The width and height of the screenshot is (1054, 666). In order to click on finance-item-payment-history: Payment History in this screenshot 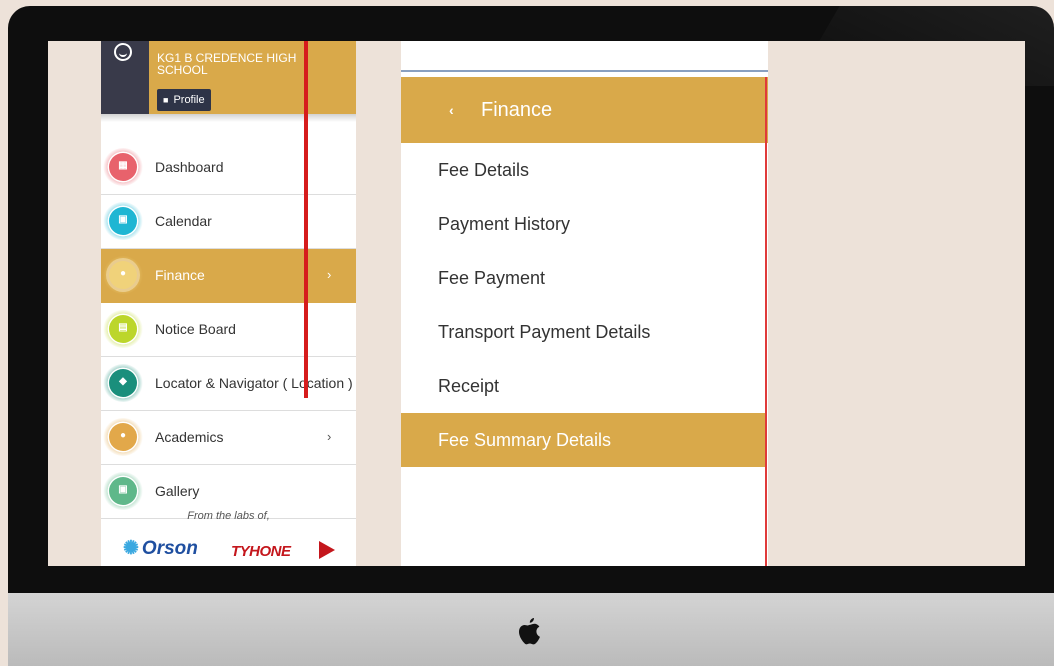, I will do `click(583, 224)`.